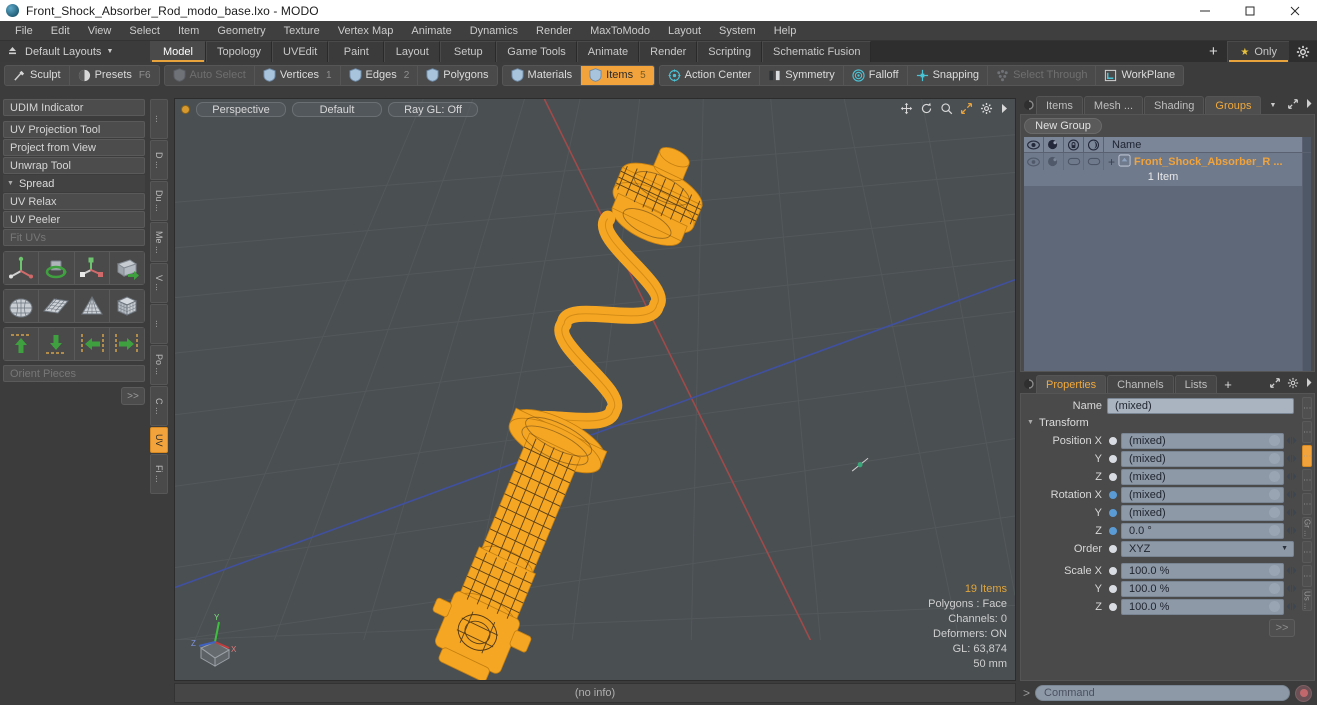 The image size is (1317, 705). I want to click on shading-mode-button: Default, so click(337, 109).